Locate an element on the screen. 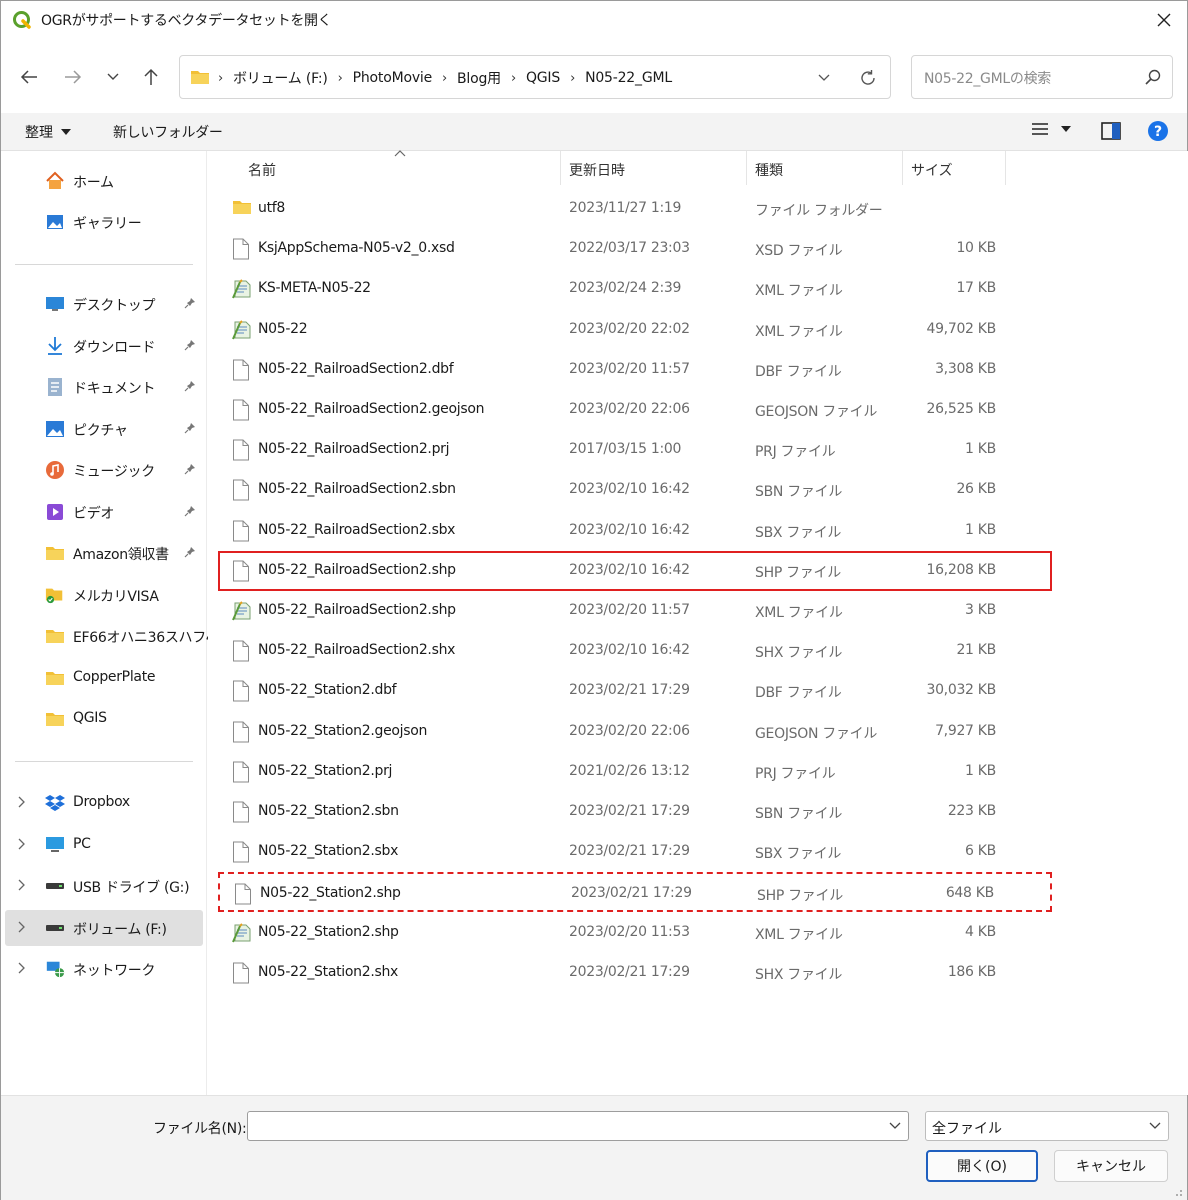 This screenshot has height=1200, width=1188. recent-locations-button is located at coordinates (113, 77).